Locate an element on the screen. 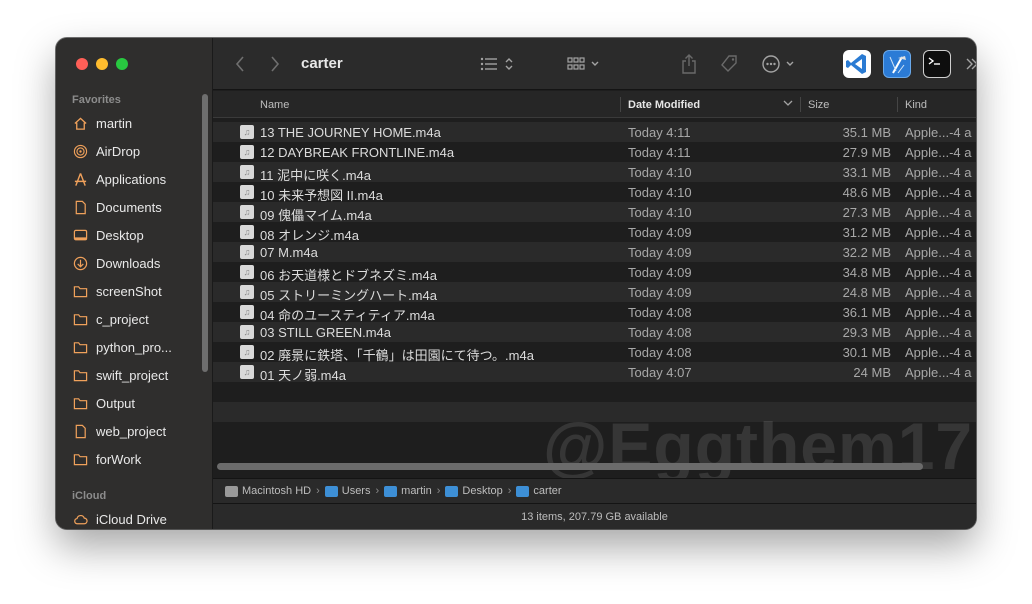 The width and height of the screenshot is (1032, 604). terminal-icon is located at coordinates (937, 64).